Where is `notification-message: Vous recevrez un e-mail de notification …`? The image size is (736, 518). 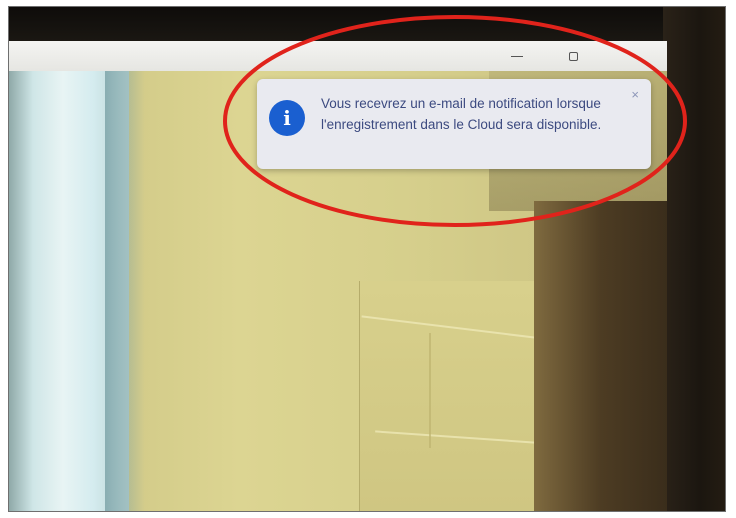
notification-message: Vous recevrez un e-mail de notification … is located at coordinates (461, 114).